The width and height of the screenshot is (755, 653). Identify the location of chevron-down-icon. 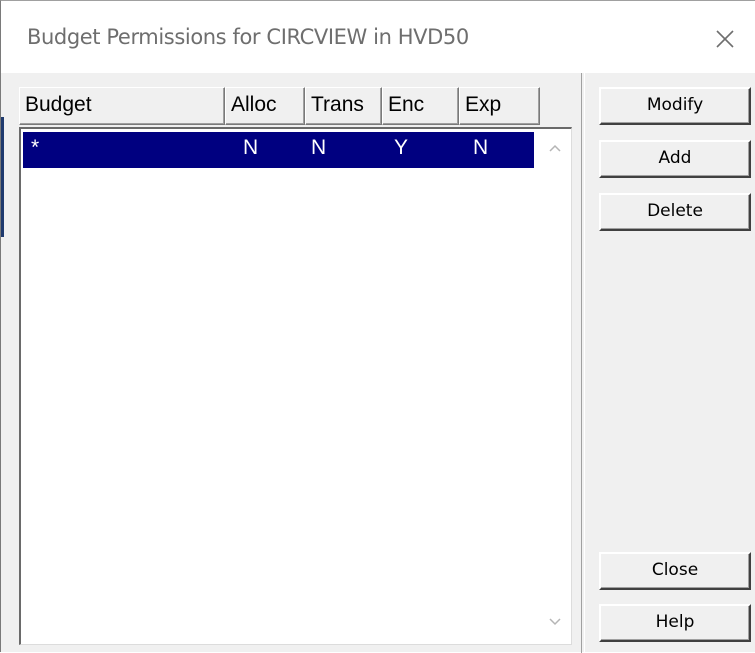
(555, 621).